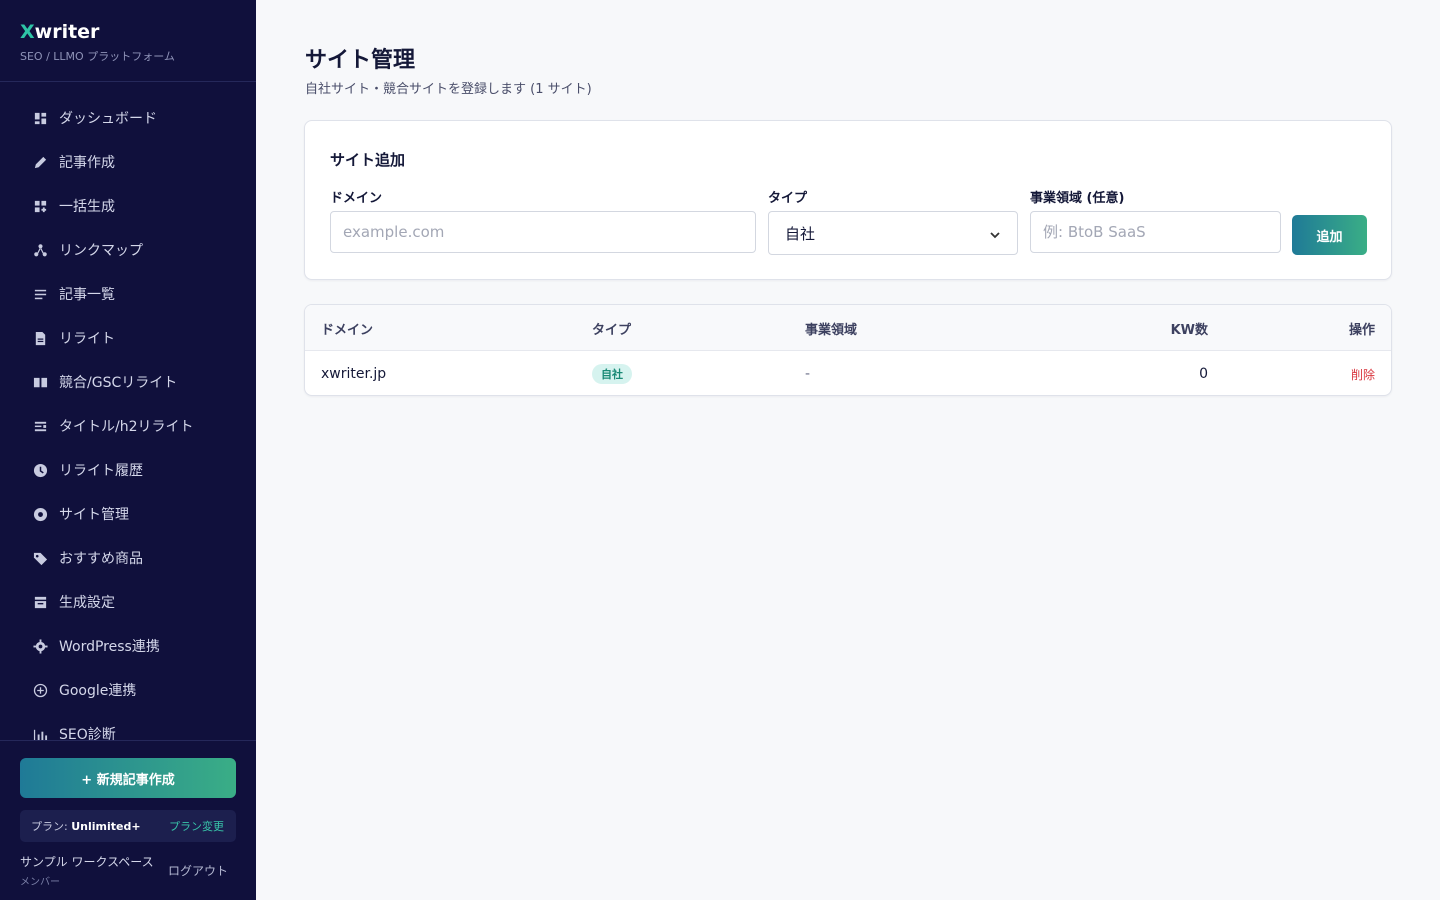  I want to click on sidebar-item-article-list: 記事一覧, so click(128, 294).